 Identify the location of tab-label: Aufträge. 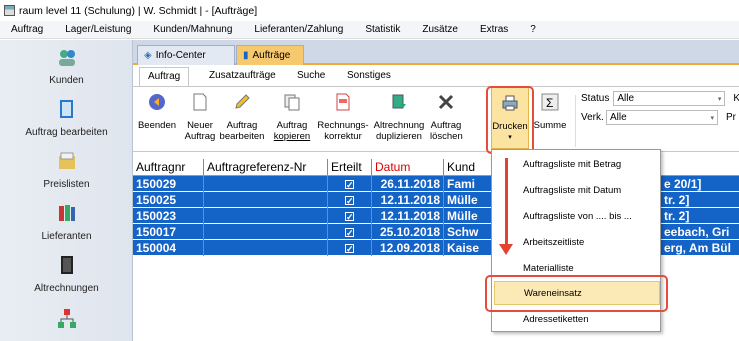
(271, 55).